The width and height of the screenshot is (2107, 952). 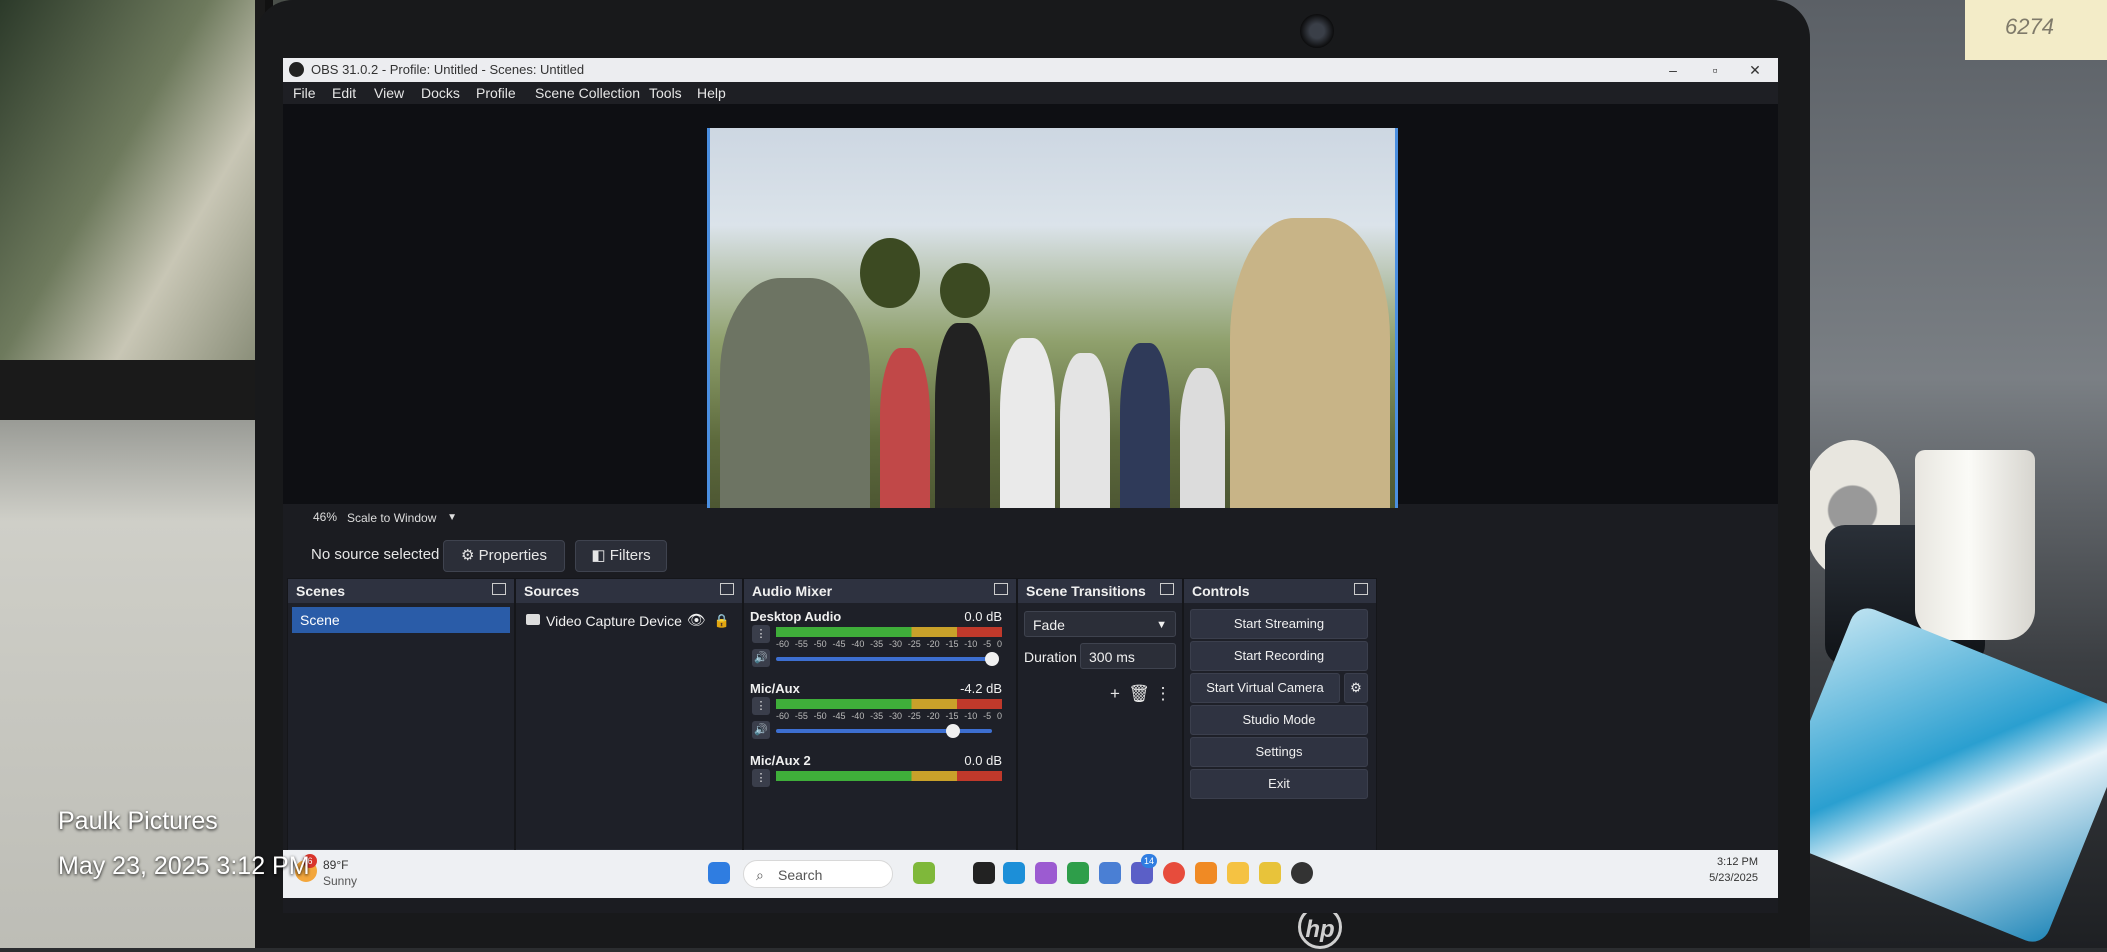 What do you see at coordinates (138, 821) in the screenshot?
I see `watermark-line1: Paulk Pictures` at bounding box center [138, 821].